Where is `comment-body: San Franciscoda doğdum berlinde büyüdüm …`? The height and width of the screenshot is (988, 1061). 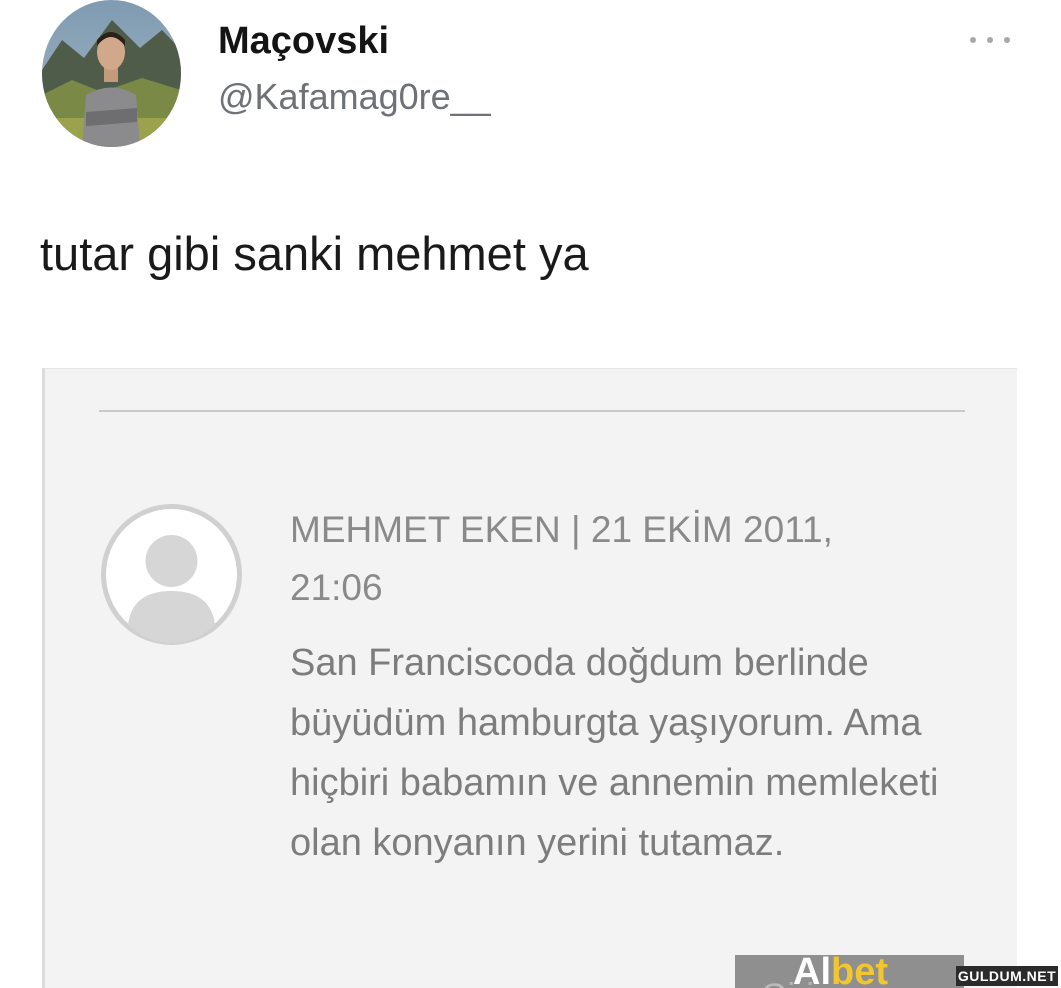 comment-body: San Franciscoda doğdum berlinde büyüdüm … is located at coordinates (614, 753).